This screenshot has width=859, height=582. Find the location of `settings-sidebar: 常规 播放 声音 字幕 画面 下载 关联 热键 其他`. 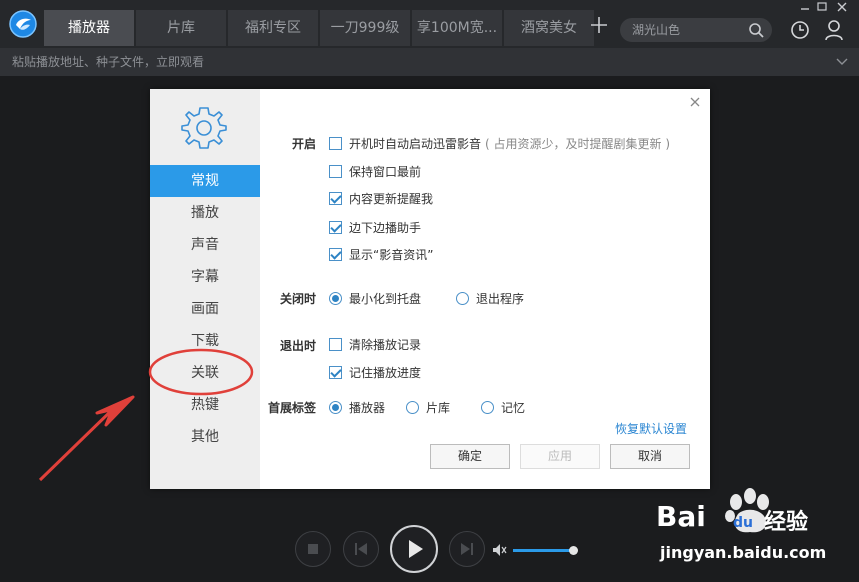

settings-sidebar: 常规 播放 声音 字幕 画面 下载 关联 热键 其他 is located at coordinates (205, 289).